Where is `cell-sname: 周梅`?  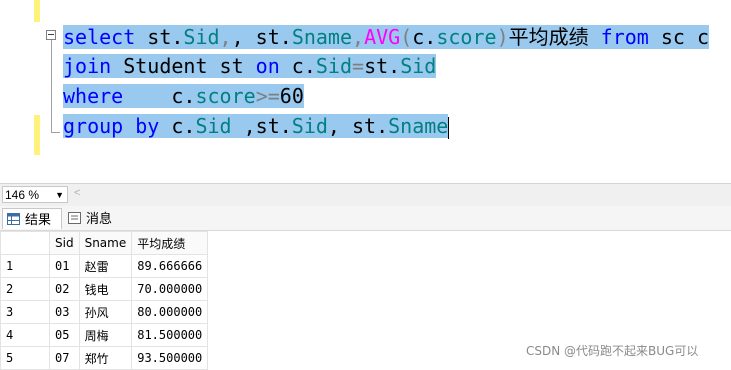
cell-sname: 周梅 is located at coordinates (105, 335).